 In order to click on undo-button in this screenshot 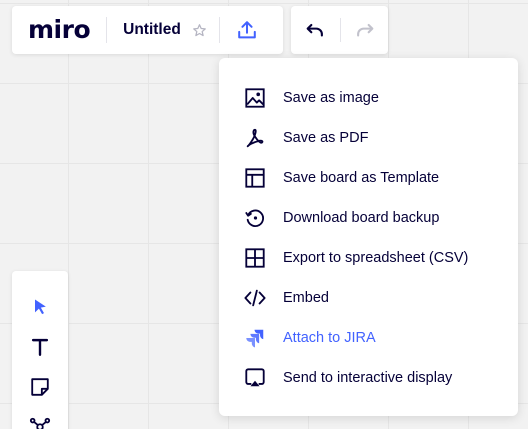, I will do `click(315, 30)`.